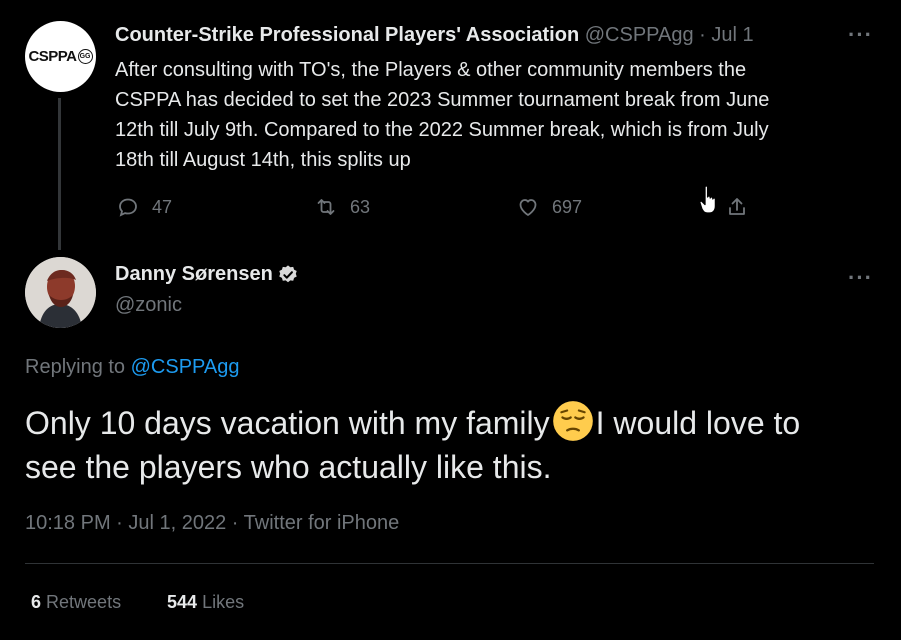 The width and height of the screenshot is (901, 640). Describe the element at coordinates (59, 174) in the screenshot. I see `thread-connector-line` at that location.